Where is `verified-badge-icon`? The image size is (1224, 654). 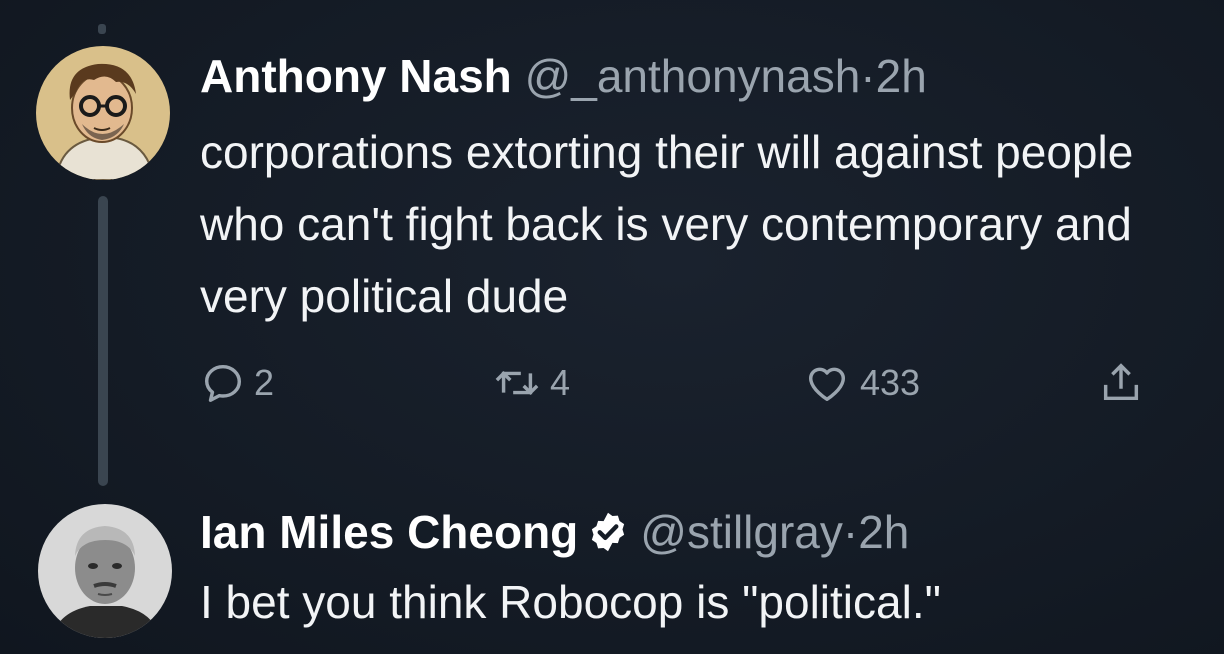
verified-badge-icon is located at coordinates (608, 537).